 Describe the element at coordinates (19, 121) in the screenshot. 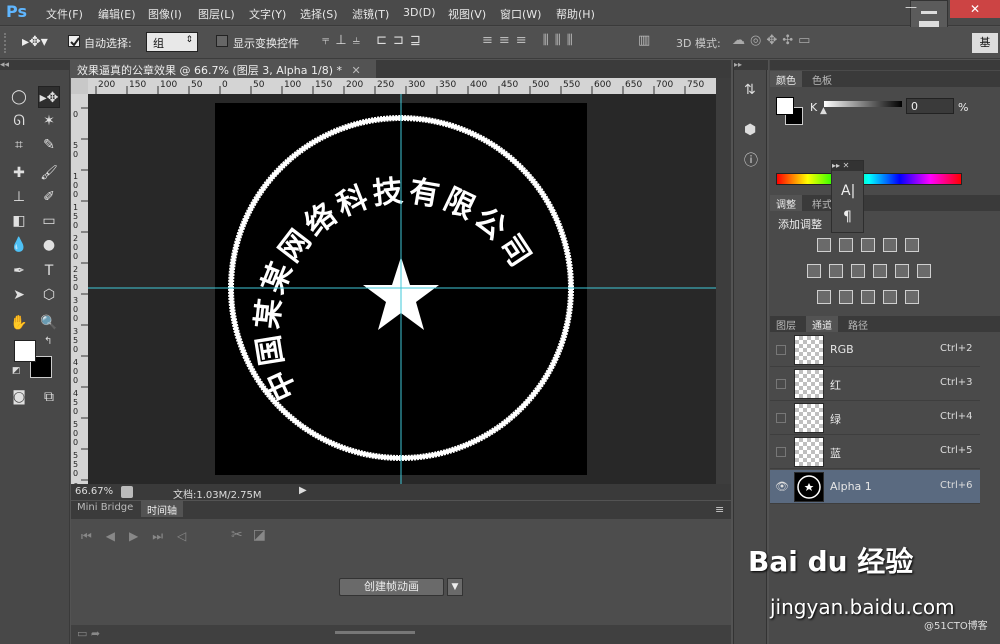

I see `lasso-tool-icon: ᘏ` at that location.